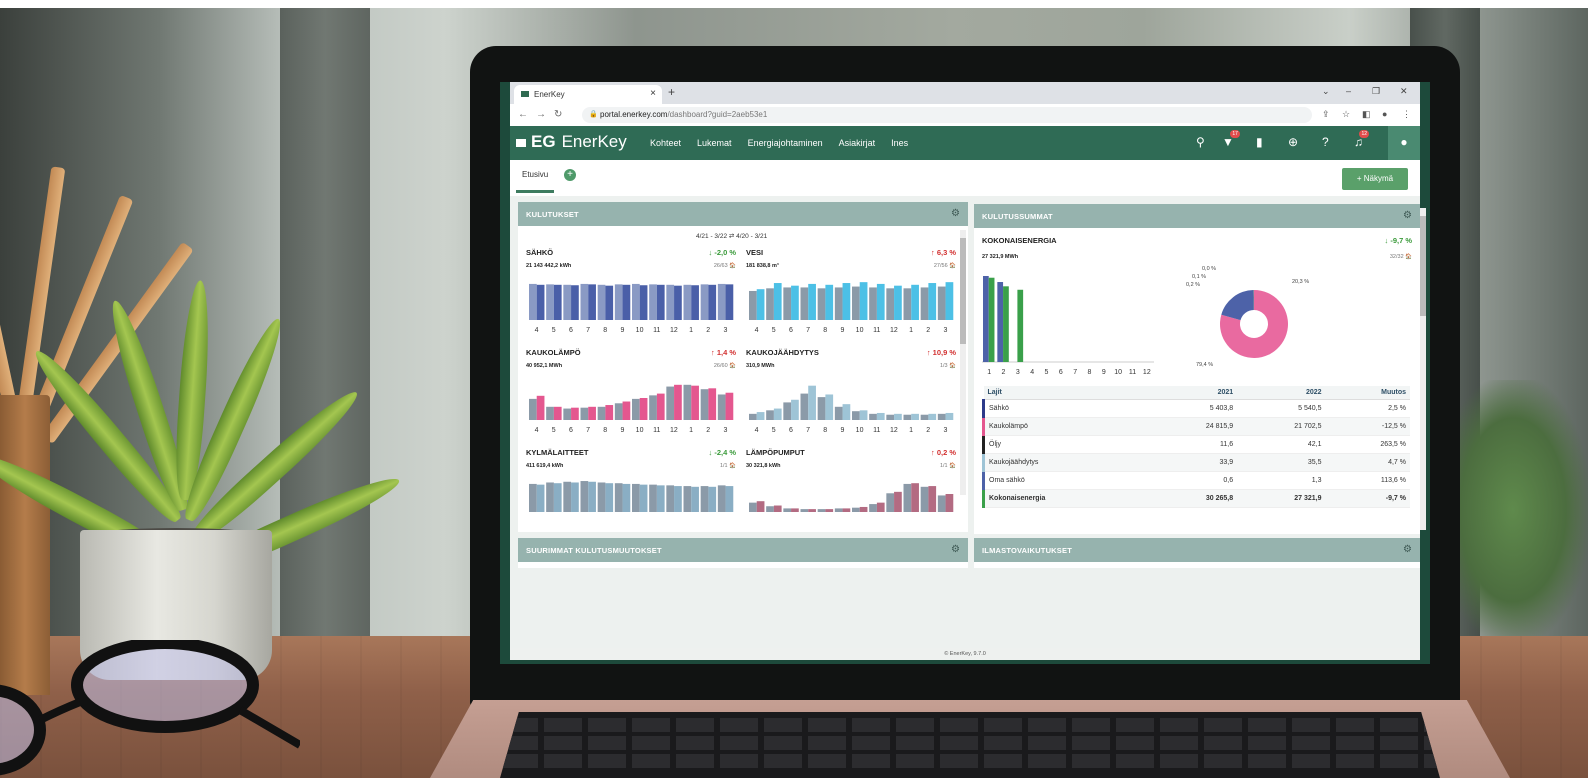 This screenshot has height=778, width=1588. Describe the element at coordinates (1406, 114) in the screenshot. I see `browser-menu-icon: ⋮` at that location.